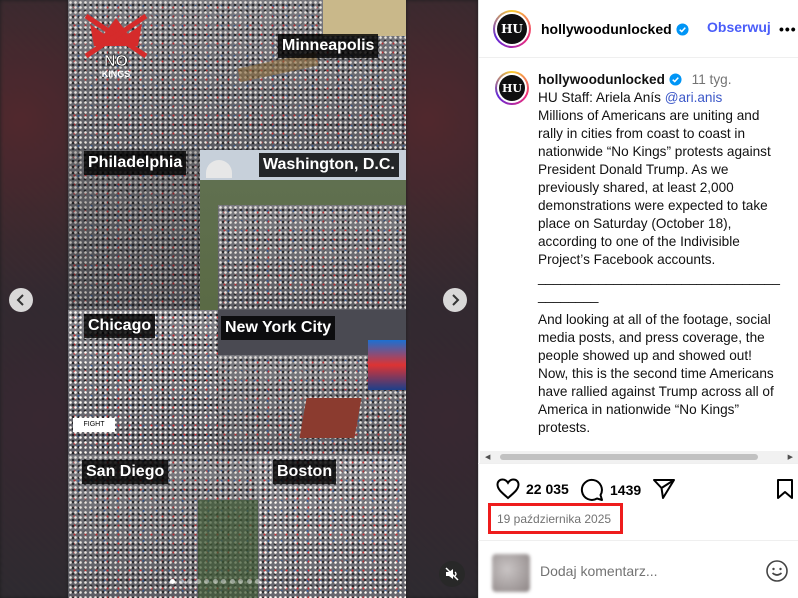  I want to click on red-structure, so click(330, 418).